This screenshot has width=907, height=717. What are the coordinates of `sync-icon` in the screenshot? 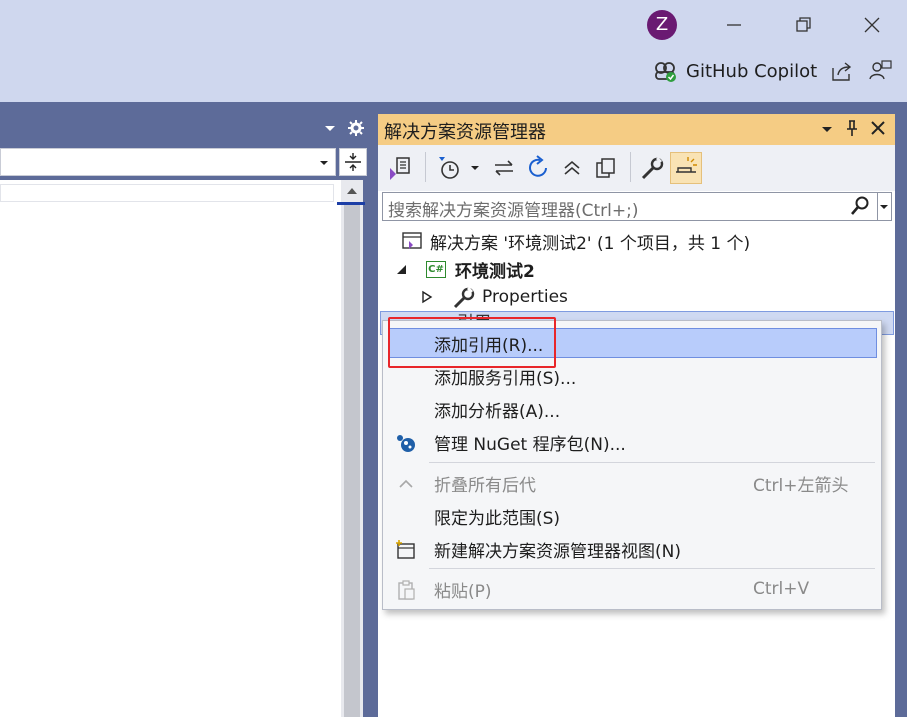 It's located at (504, 168).